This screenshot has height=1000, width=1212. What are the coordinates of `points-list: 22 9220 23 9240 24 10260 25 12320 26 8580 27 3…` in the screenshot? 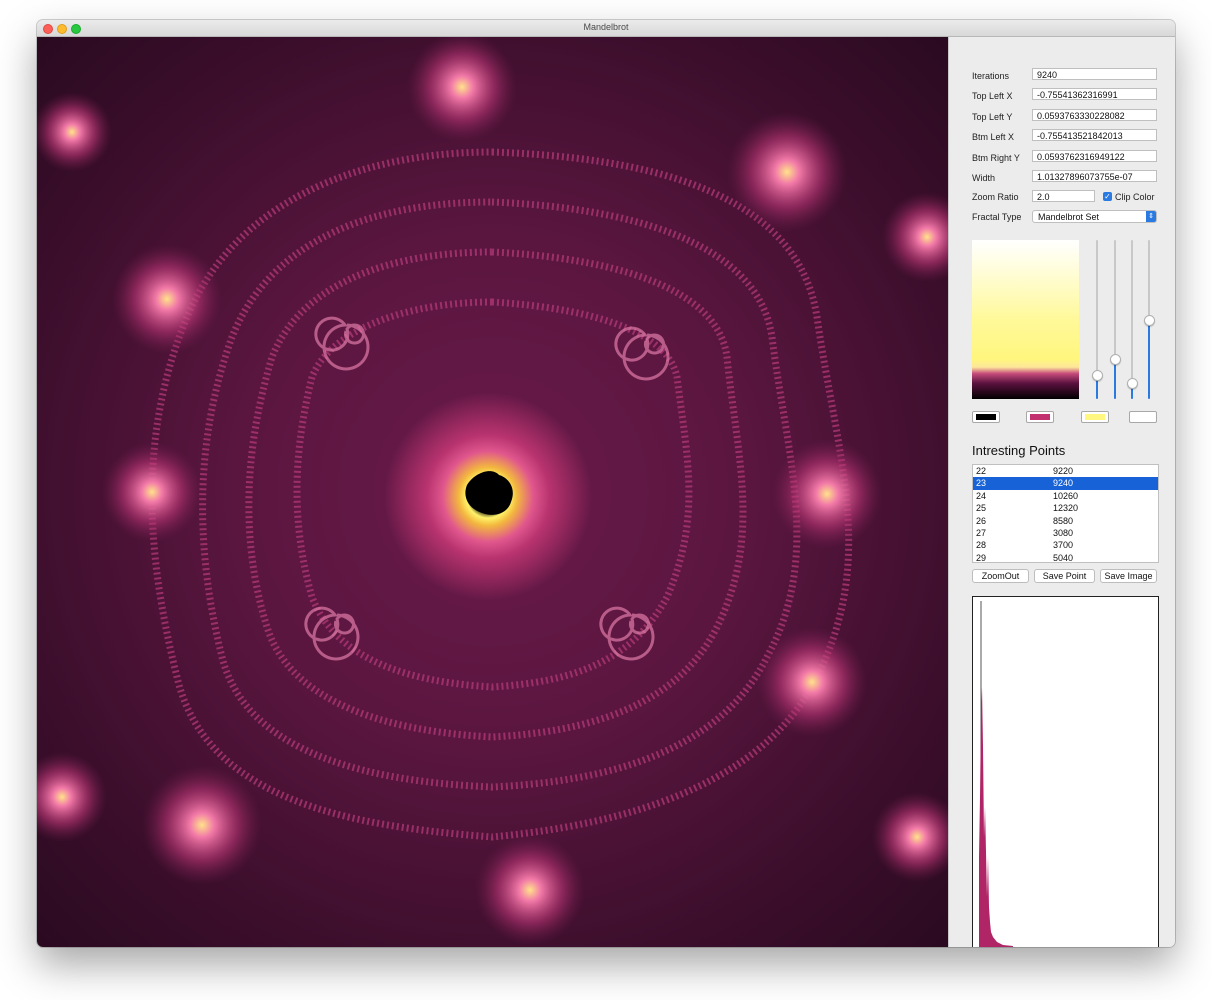 It's located at (1065, 513).